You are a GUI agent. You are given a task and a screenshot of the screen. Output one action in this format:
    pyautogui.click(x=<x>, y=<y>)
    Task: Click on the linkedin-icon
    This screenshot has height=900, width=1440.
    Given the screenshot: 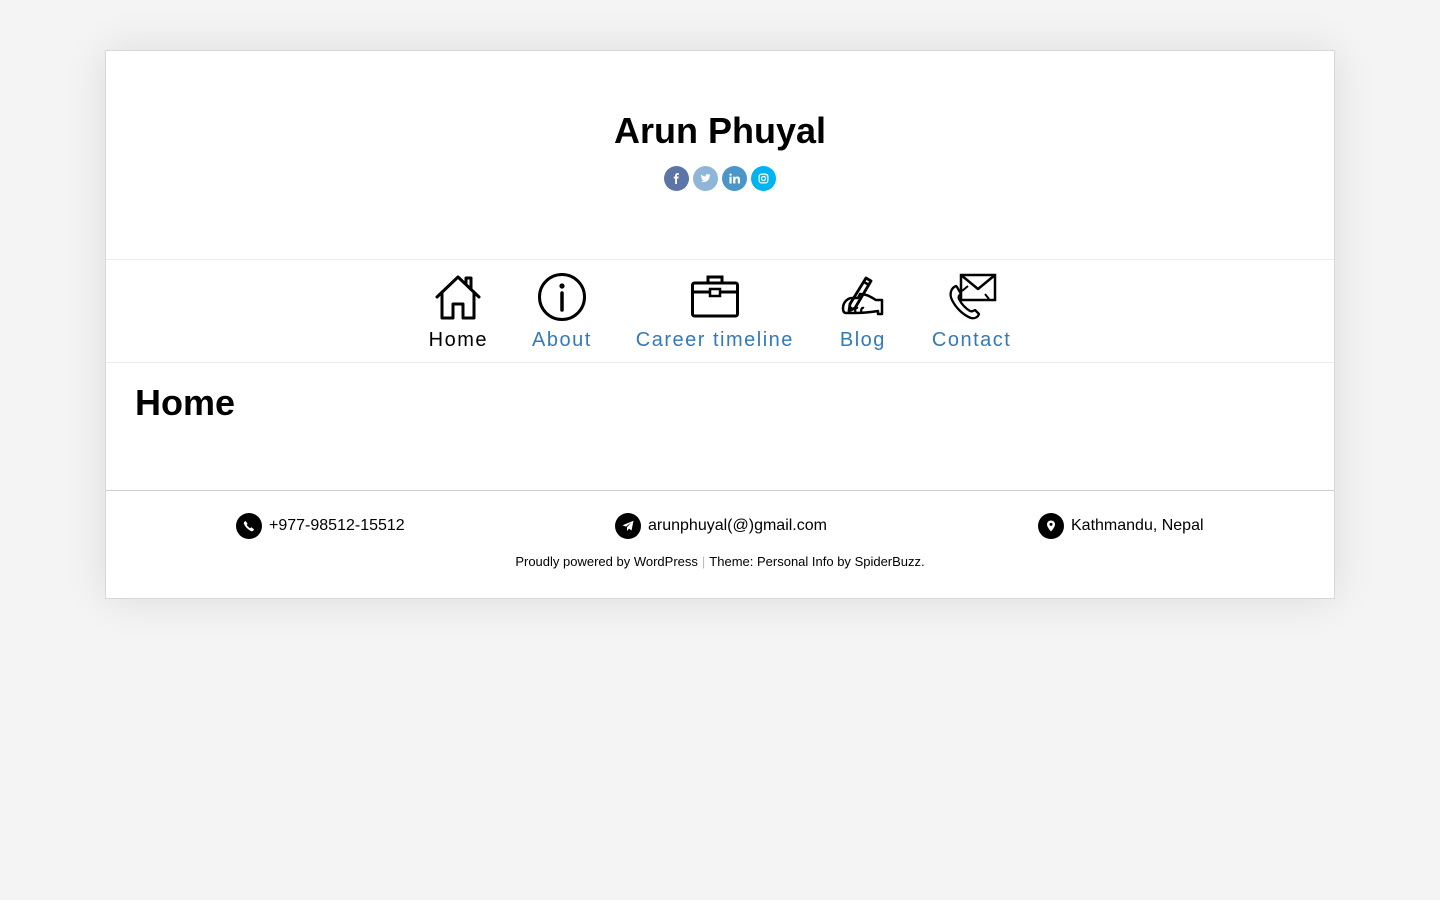 What is the action you would take?
    pyautogui.click(x=734, y=178)
    